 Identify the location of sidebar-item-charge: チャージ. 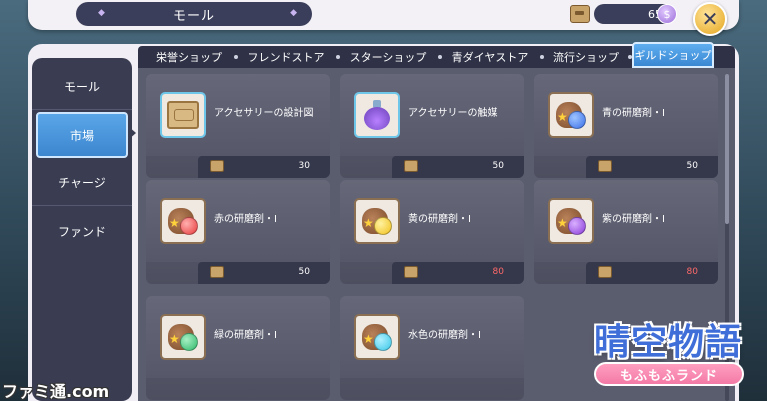
(82, 183).